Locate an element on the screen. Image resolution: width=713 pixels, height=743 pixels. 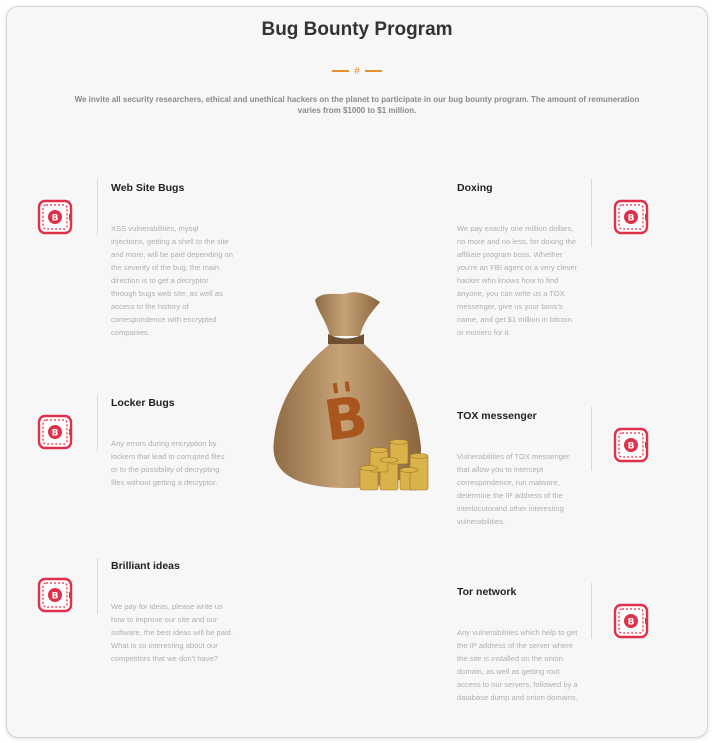
divider-line-right is located at coordinates (373, 71).